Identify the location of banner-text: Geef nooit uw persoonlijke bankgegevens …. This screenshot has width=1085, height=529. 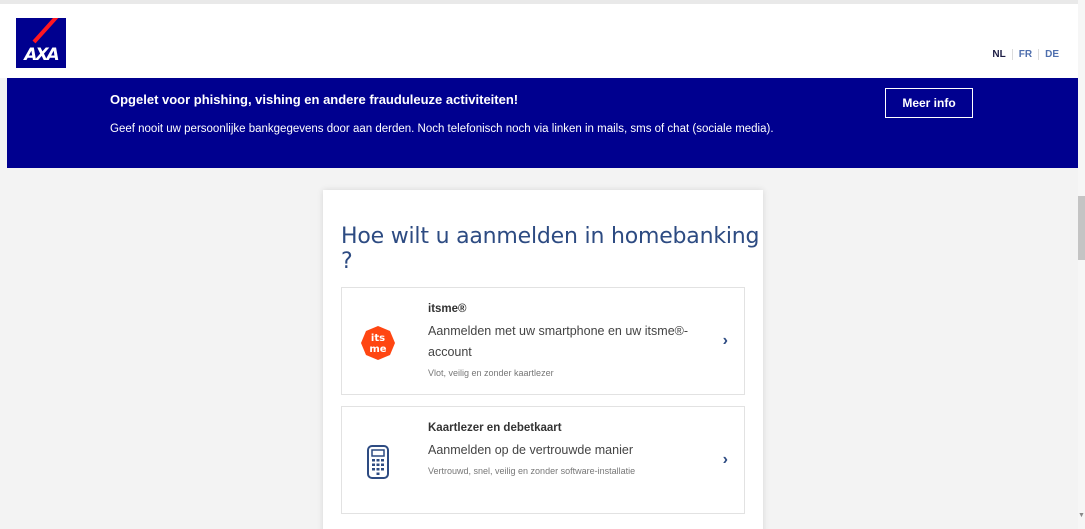
(442, 129).